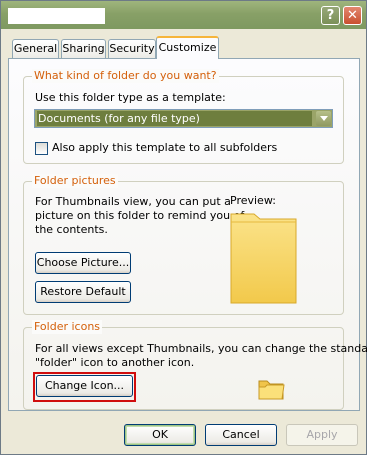 The image size is (367, 455). What do you see at coordinates (263, 258) in the screenshot?
I see `folder-icon` at bounding box center [263, 258].